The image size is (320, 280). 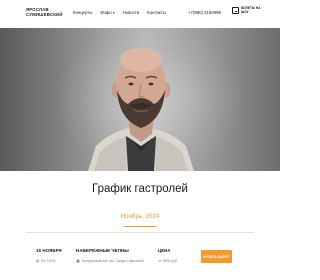 What do you see at coordinates (119, 12) in the screenshot?
I see `main-nav: Концерты Инфо ▾ Новости Контакты` at bounding box center [119, 12].